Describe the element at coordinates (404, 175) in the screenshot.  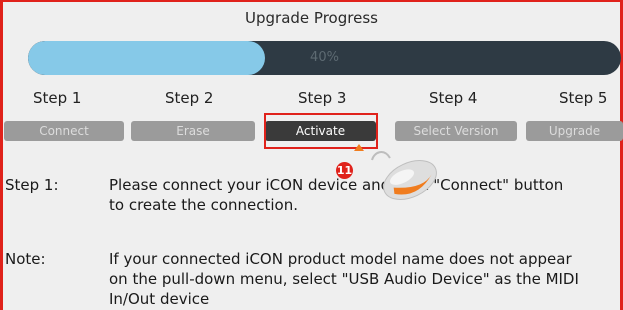
I see `mouse-icon` at that location.